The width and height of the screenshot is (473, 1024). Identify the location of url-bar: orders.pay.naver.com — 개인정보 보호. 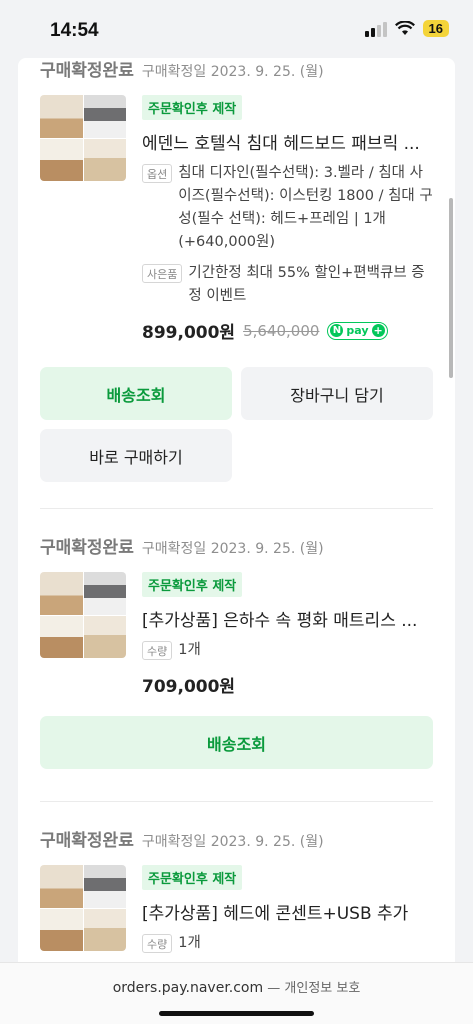
(236, 986).